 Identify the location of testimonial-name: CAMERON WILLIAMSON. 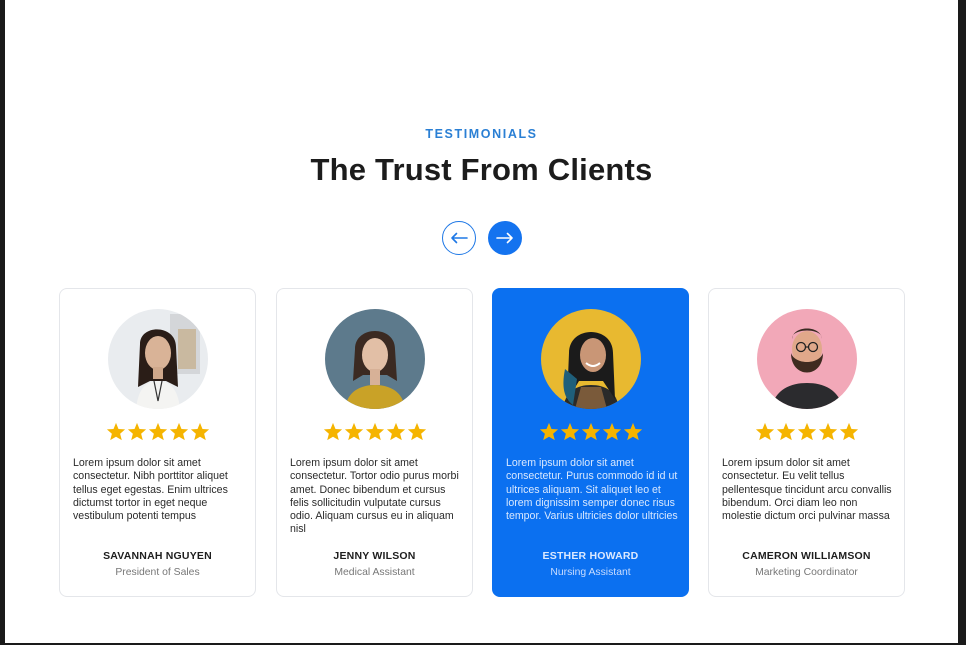
(806, 556).